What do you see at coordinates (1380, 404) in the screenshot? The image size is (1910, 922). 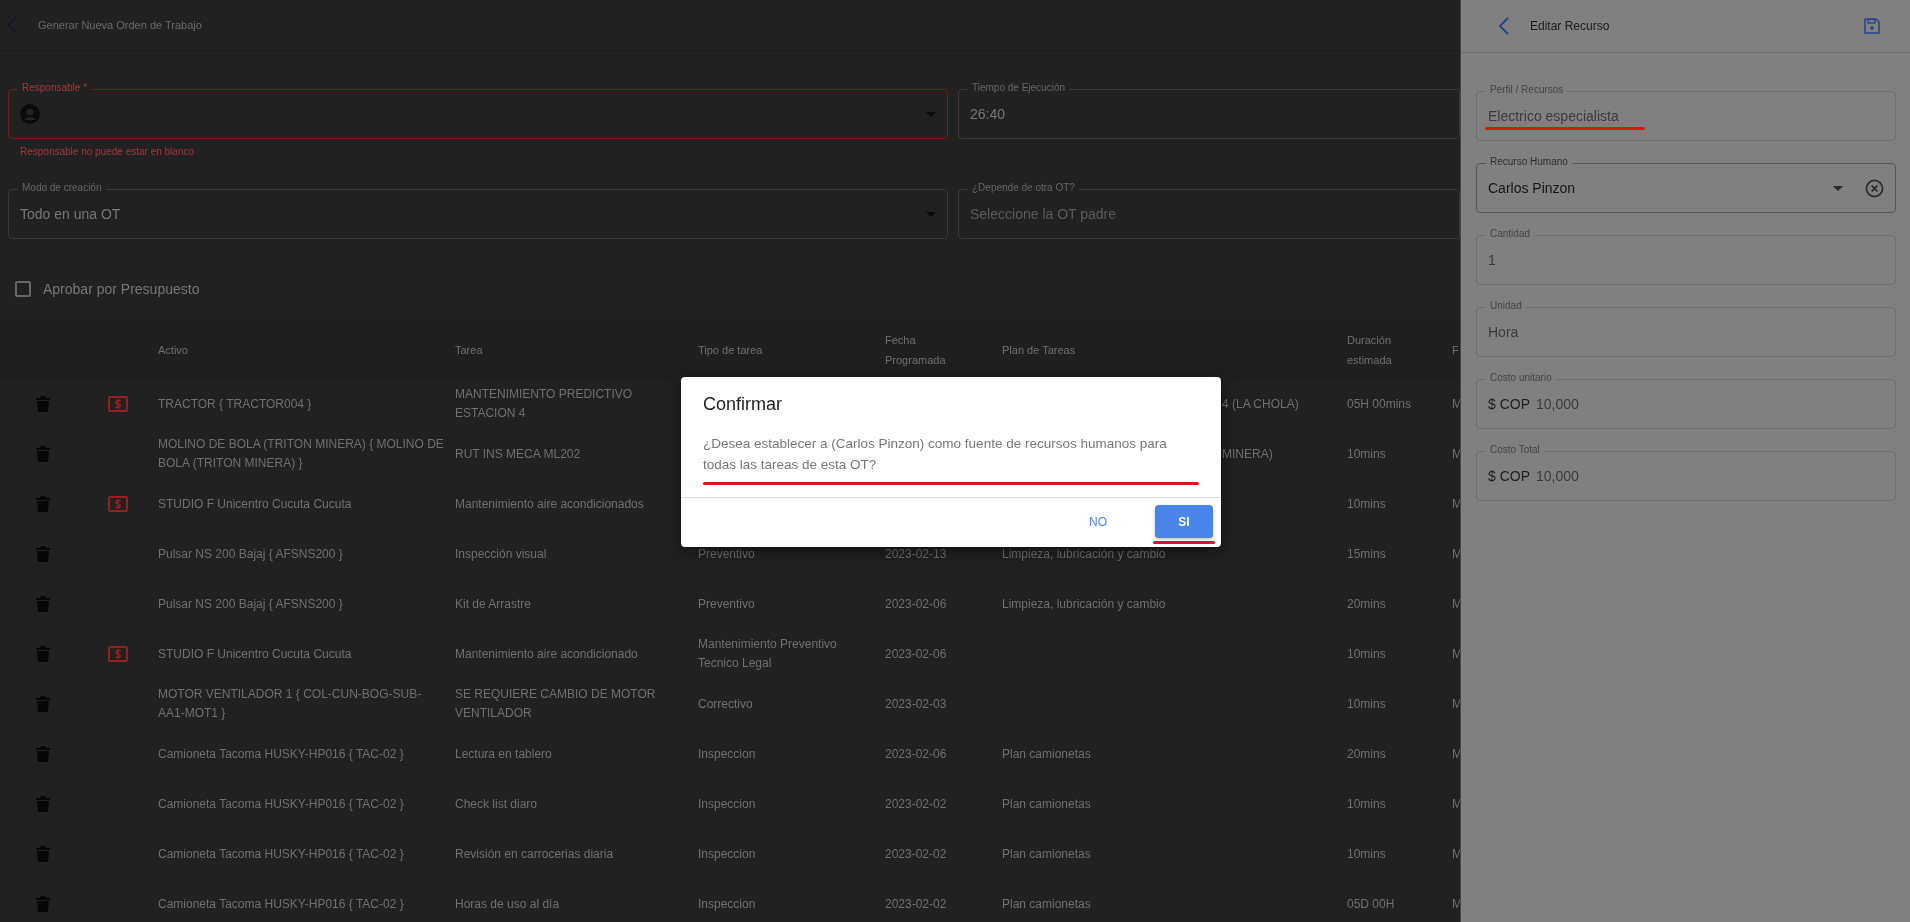 I see `table-cell-text: 05H 00mins` at bounding box center [1380, 404].